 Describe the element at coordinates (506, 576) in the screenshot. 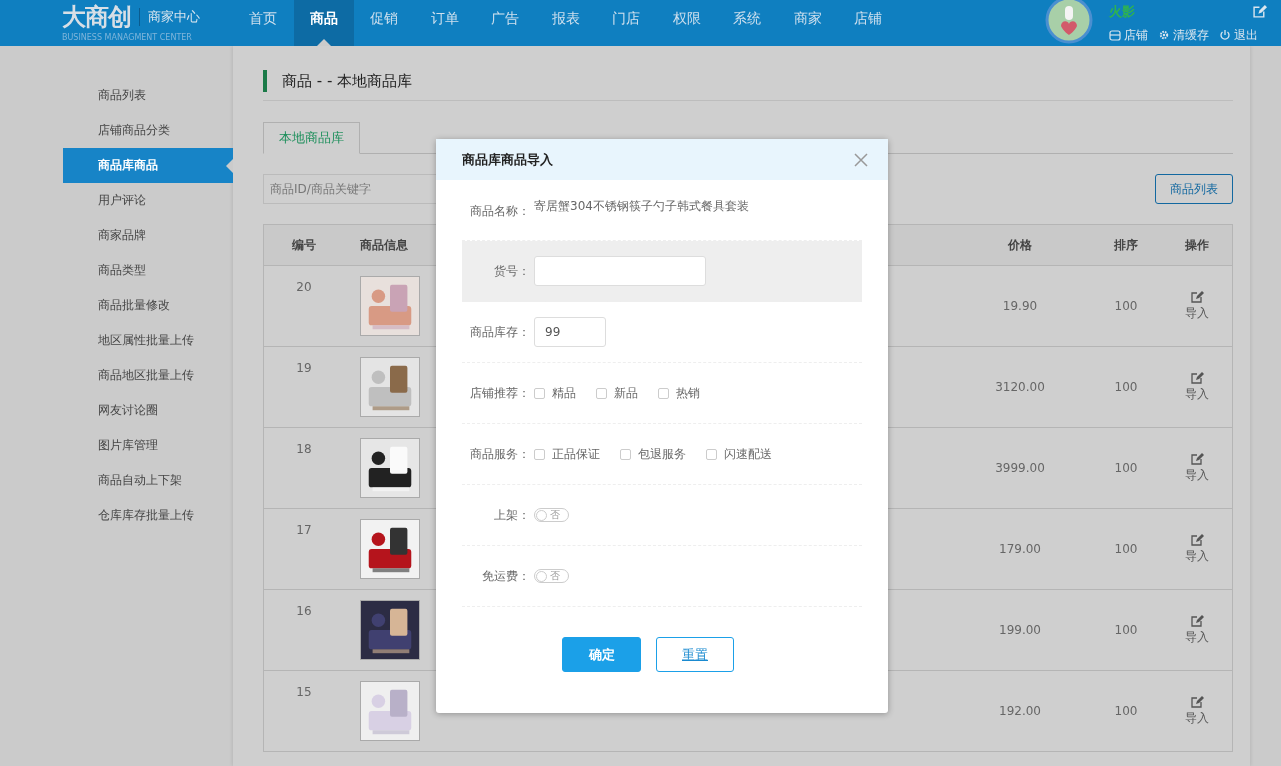

I see `field-label: 免运费：` at that location.